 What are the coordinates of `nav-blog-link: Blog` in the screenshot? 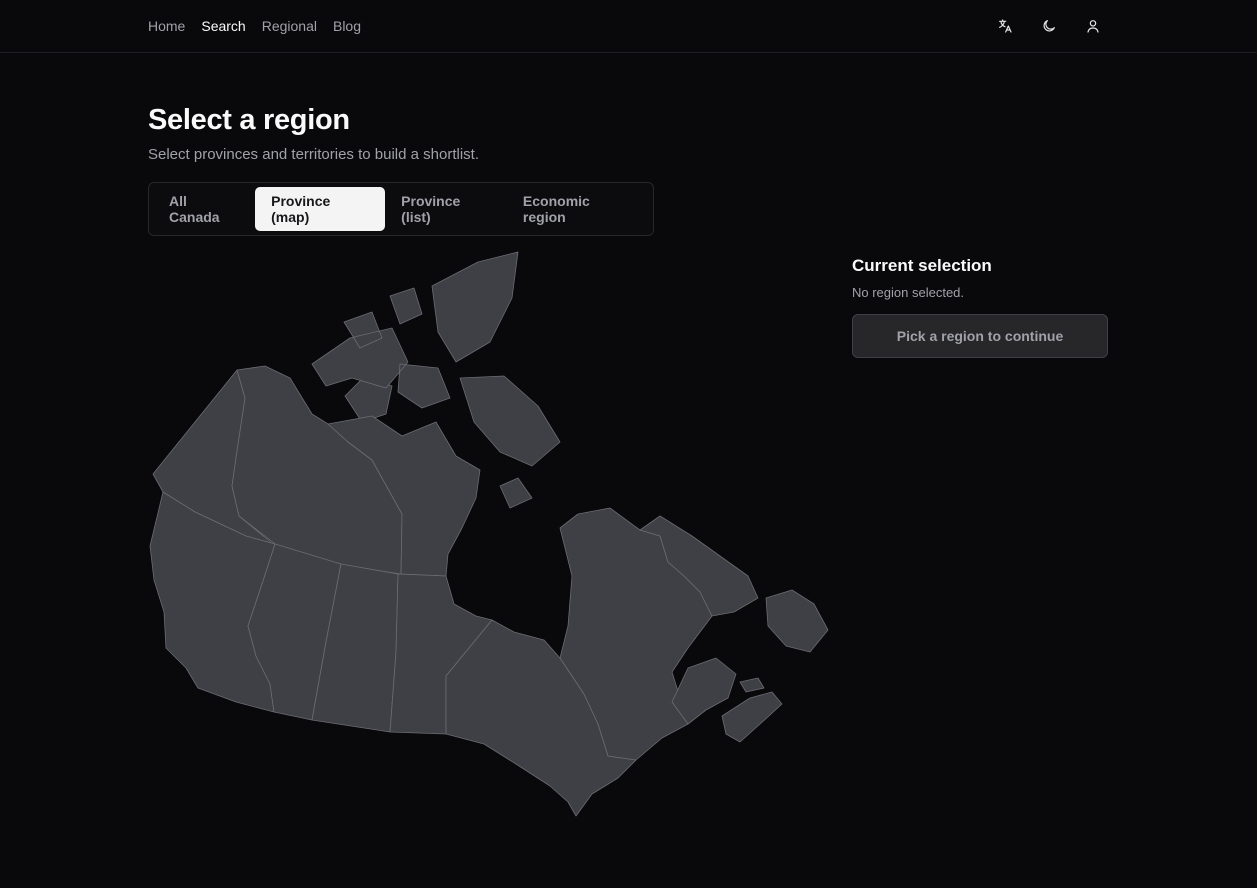 It's located at (347, 26).